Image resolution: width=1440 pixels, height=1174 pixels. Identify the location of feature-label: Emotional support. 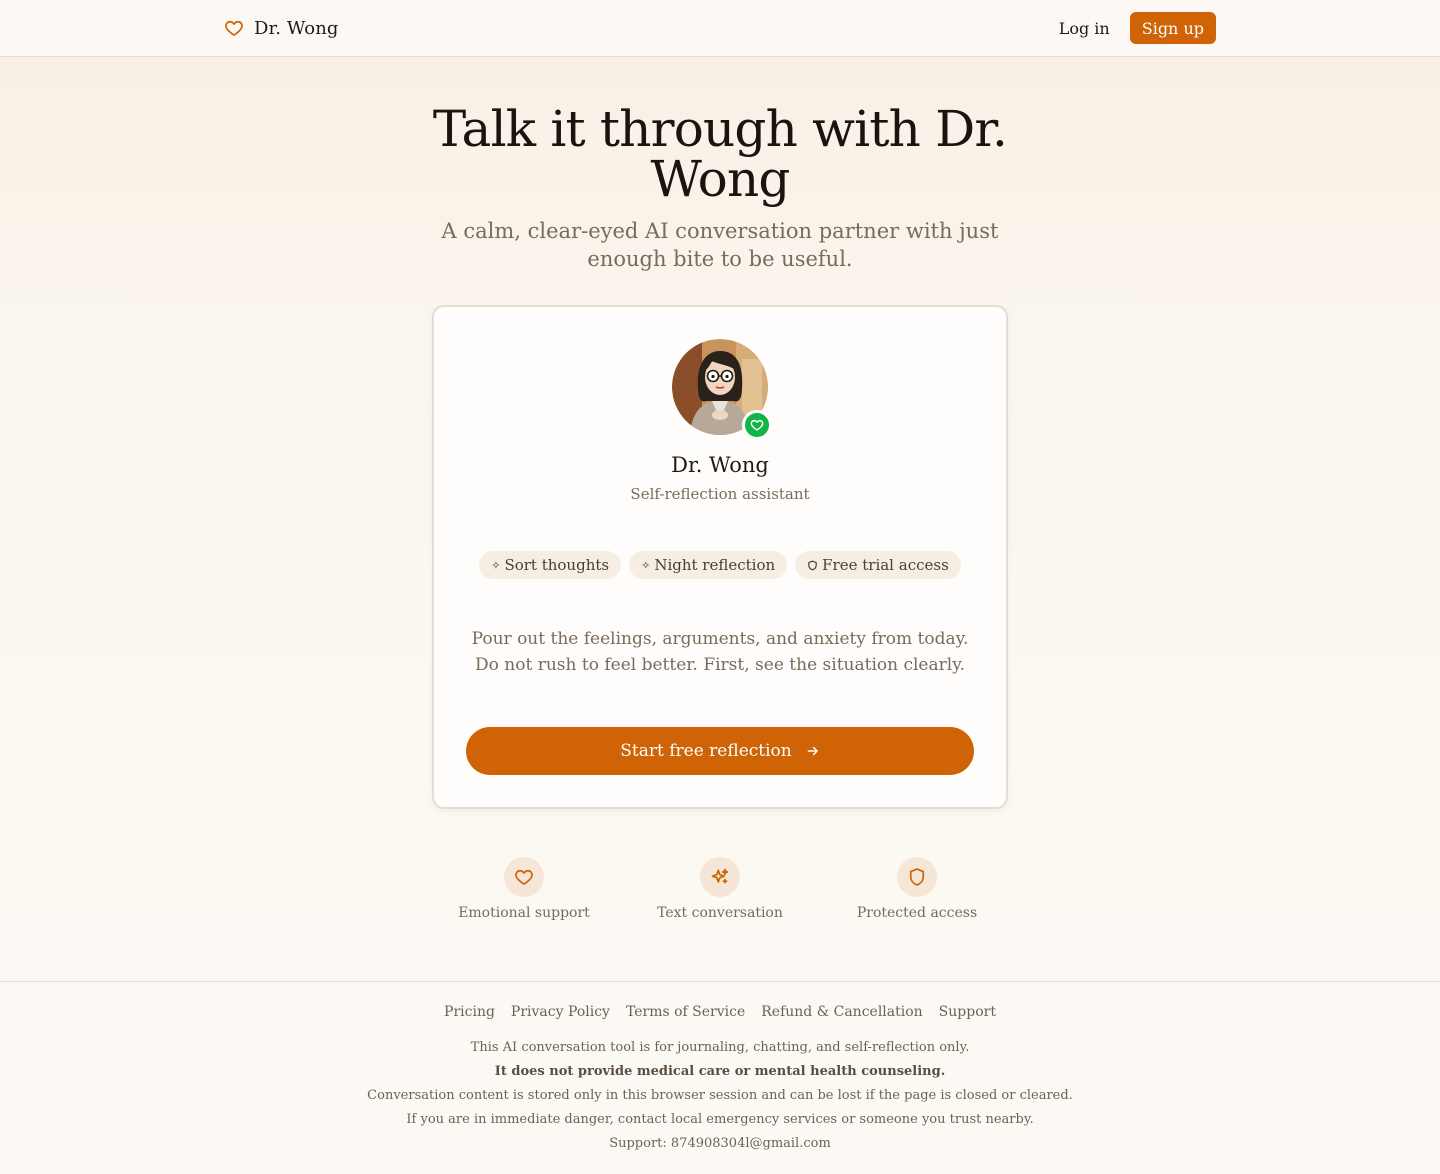
(524, 913).